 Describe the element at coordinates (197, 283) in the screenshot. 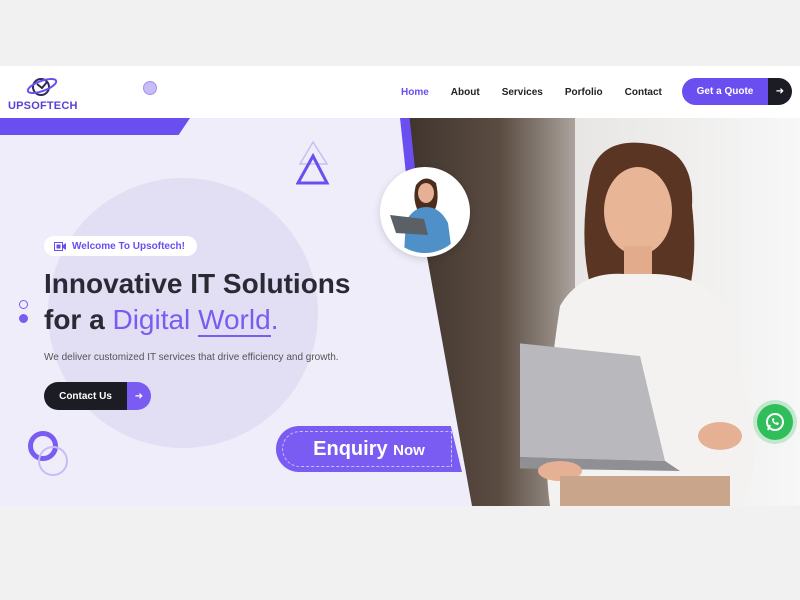

I see `hero-title-line1: Innovative IT Solutions` at that location.